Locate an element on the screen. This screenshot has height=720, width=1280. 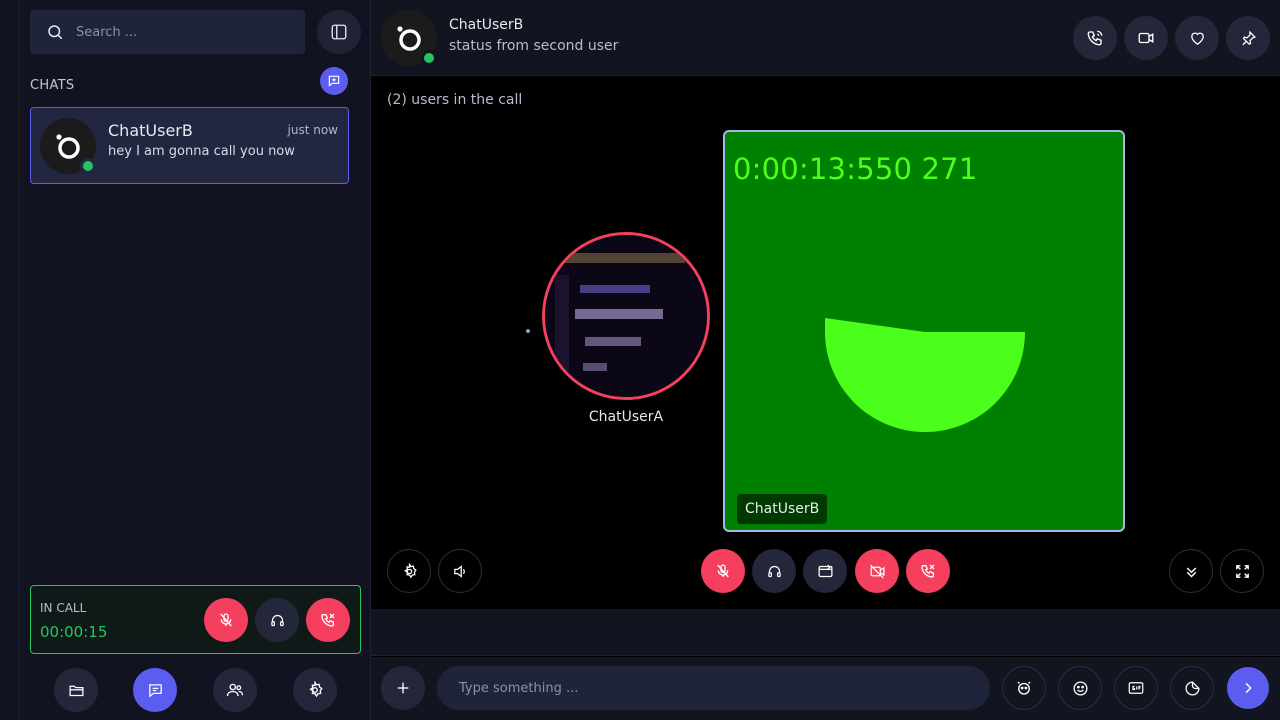
call-users-count: (2) users in the call is located at coordinates (455, 100).